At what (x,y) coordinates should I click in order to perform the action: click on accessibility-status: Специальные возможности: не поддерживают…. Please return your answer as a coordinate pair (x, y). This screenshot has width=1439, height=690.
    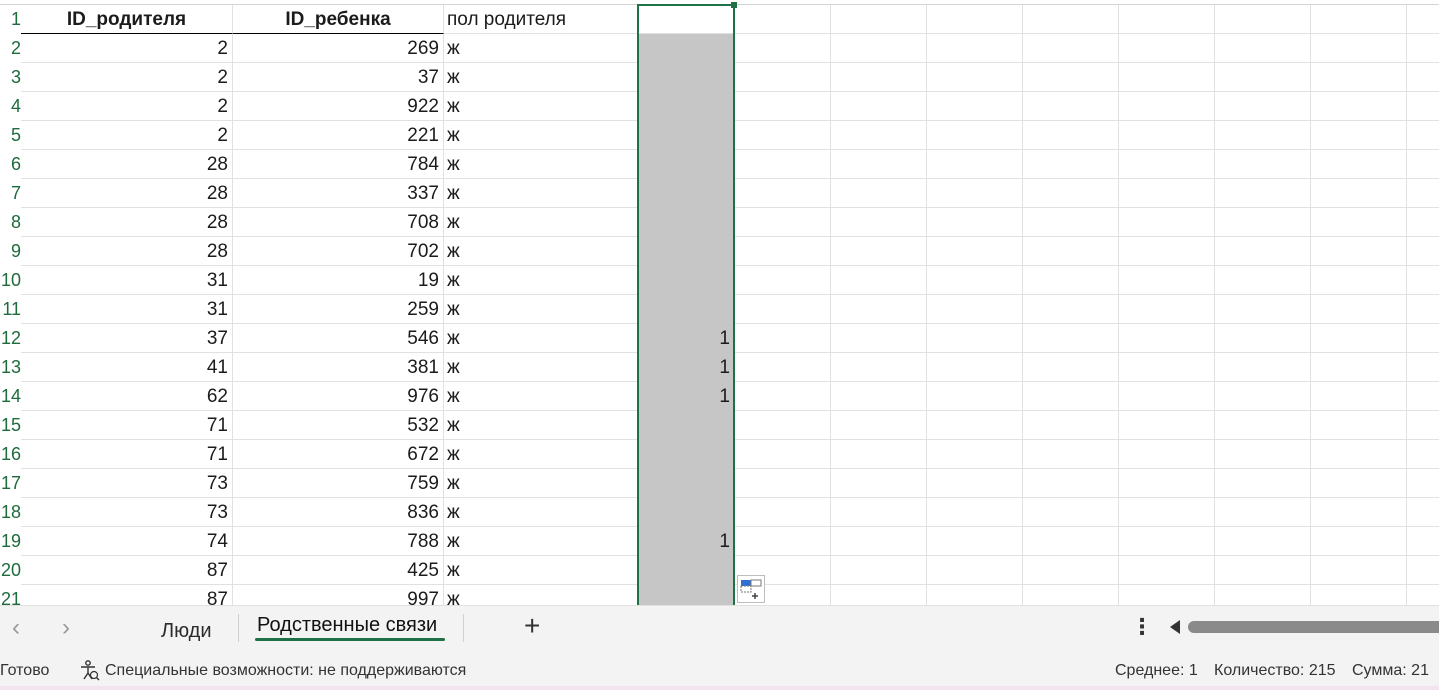
    Looking at the image, I should click on (285, 671).